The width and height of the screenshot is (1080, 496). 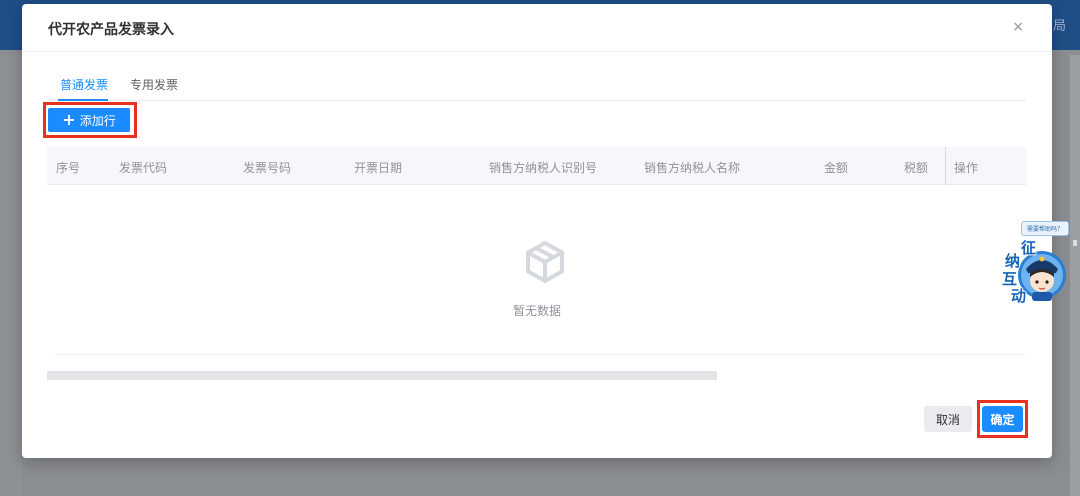 What do you see at coordinates (536, 83) in the screenshot?
I see `invoice-type-tabs: 普通发票 专用发票` at bounding box center [536, 83].